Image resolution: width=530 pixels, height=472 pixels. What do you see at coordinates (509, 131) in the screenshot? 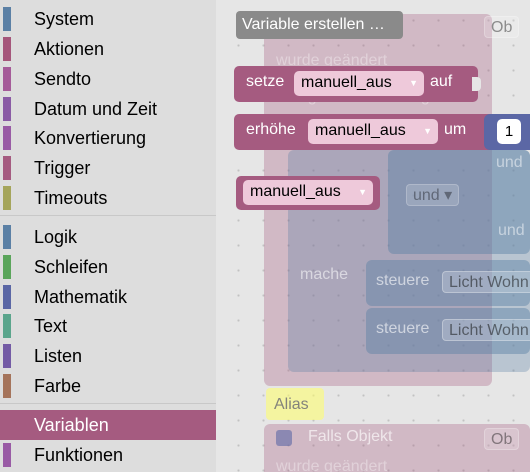
I see `amount-input: 1` at bounding box center [509, 131].